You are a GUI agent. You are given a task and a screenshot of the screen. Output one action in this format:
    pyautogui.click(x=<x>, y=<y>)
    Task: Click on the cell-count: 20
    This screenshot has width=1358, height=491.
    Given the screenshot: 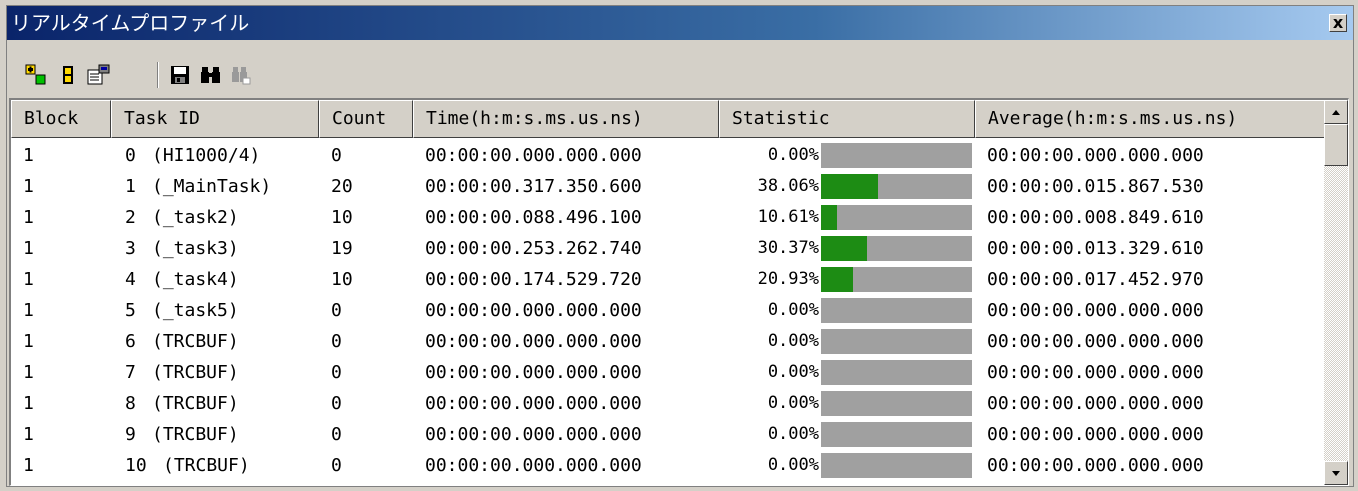 What is the action you would take?
    pyautogui.click(x=342, y=186)
    